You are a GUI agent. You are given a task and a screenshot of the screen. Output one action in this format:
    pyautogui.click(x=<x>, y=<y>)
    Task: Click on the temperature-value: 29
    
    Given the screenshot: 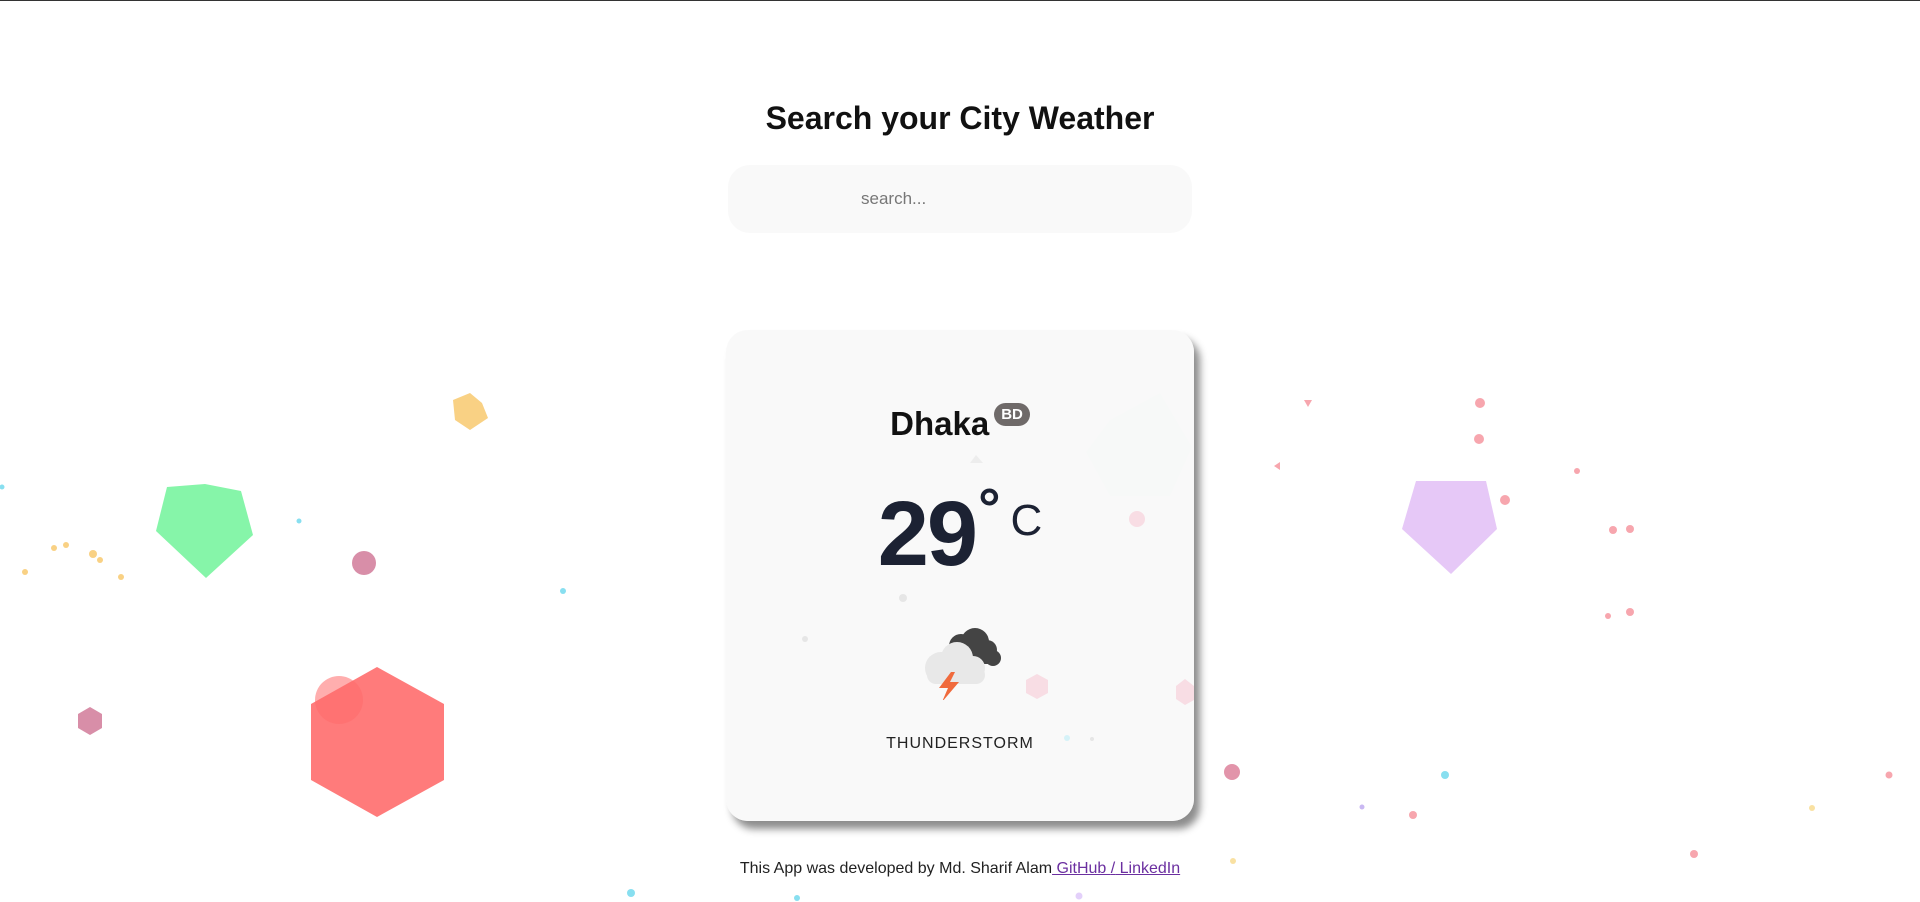 What is the action you would take?
    pyautogui.click(x=927, y=534)
    